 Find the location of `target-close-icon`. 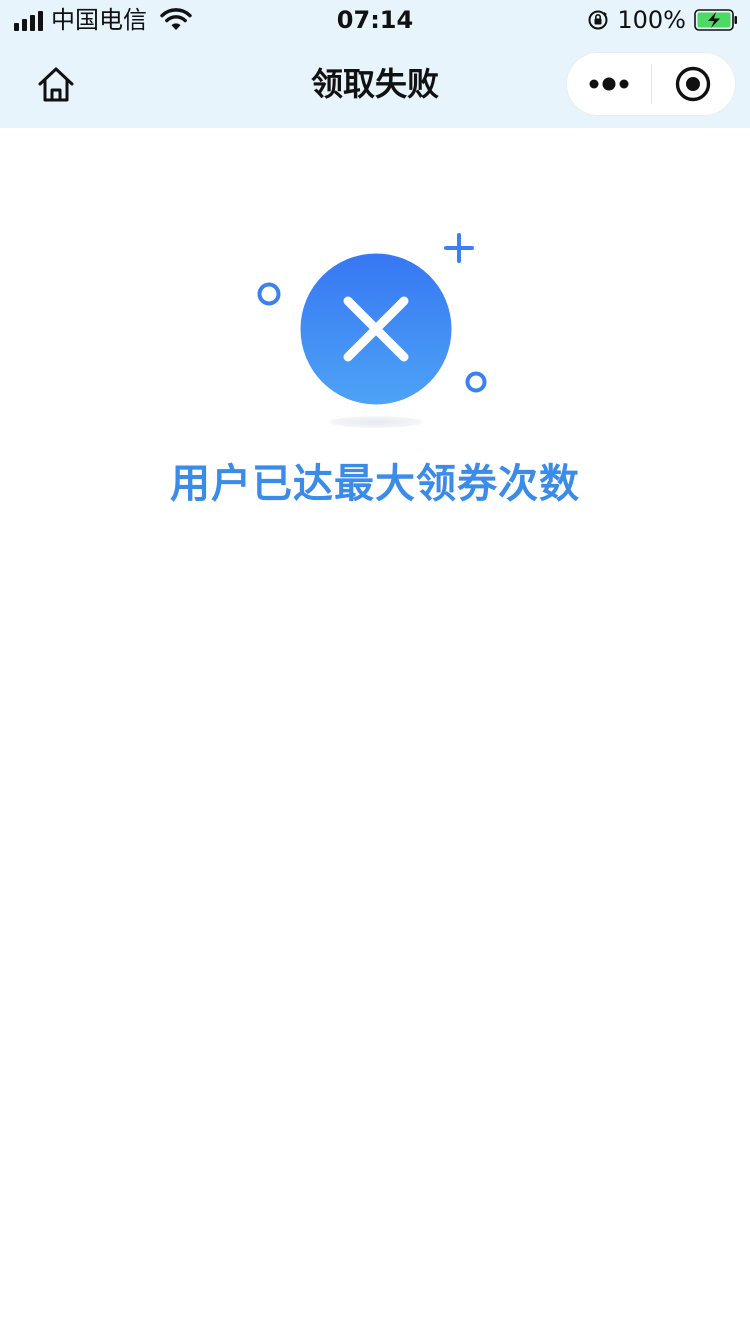

target-close-icon is located at coordinates (693, 84).